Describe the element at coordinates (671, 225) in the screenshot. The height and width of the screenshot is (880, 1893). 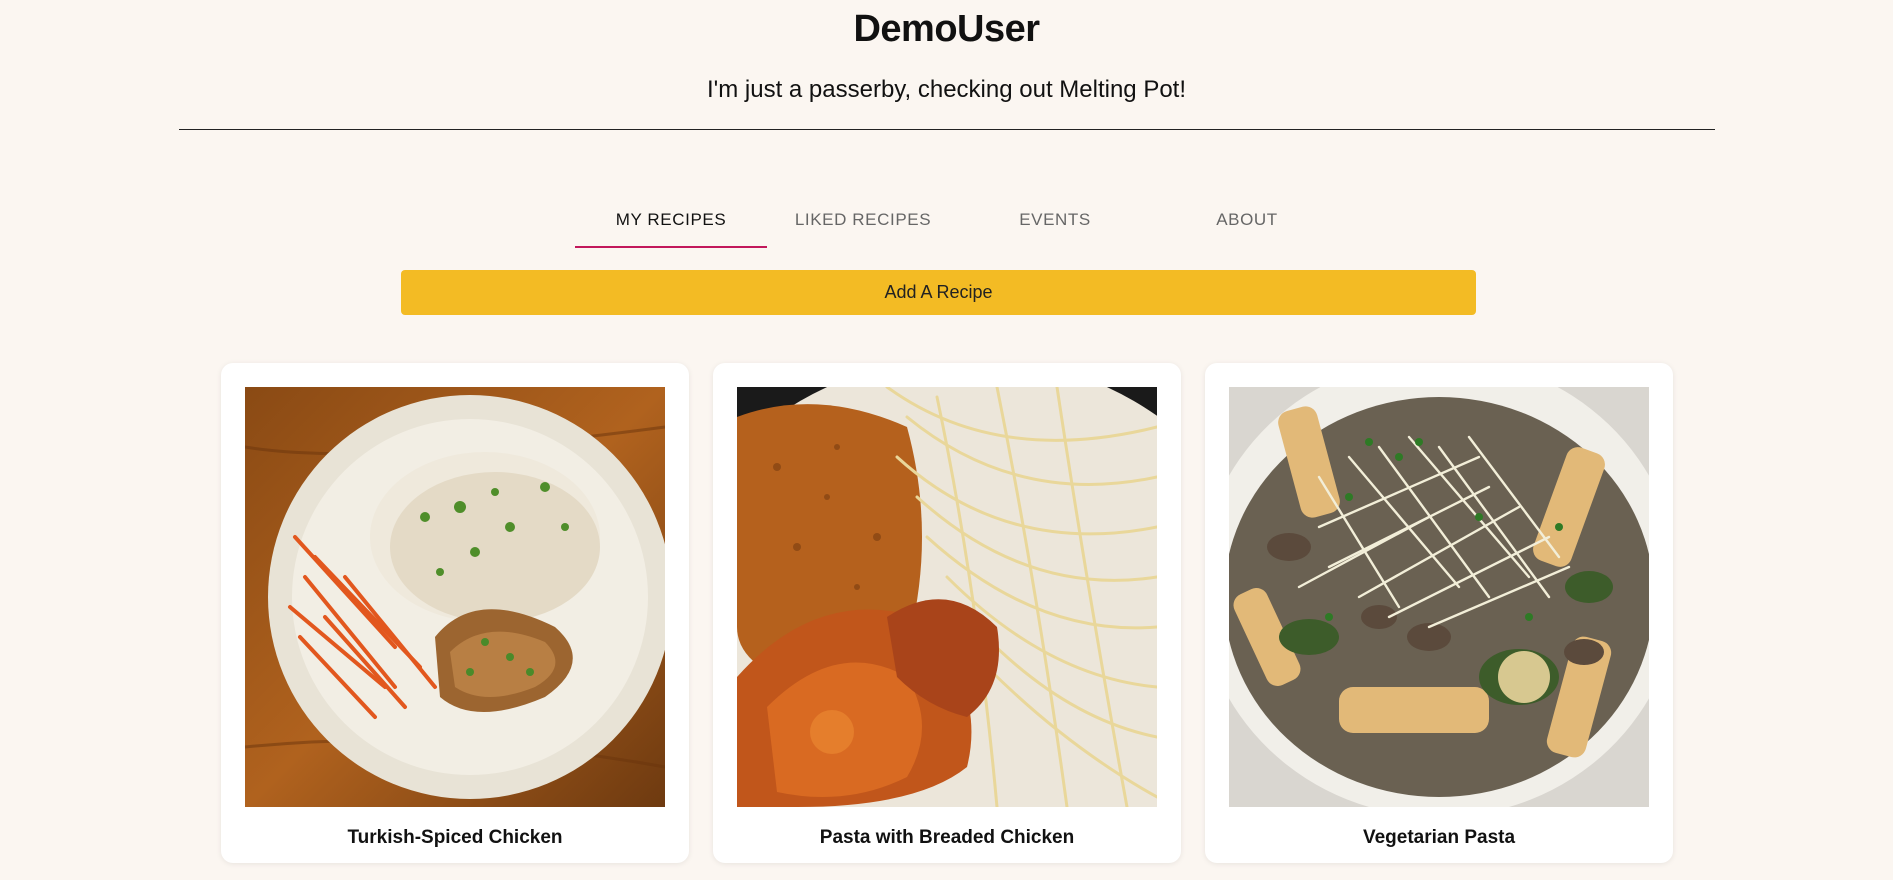
I see `tab-my-recipes: MY RECIPES` at that location.